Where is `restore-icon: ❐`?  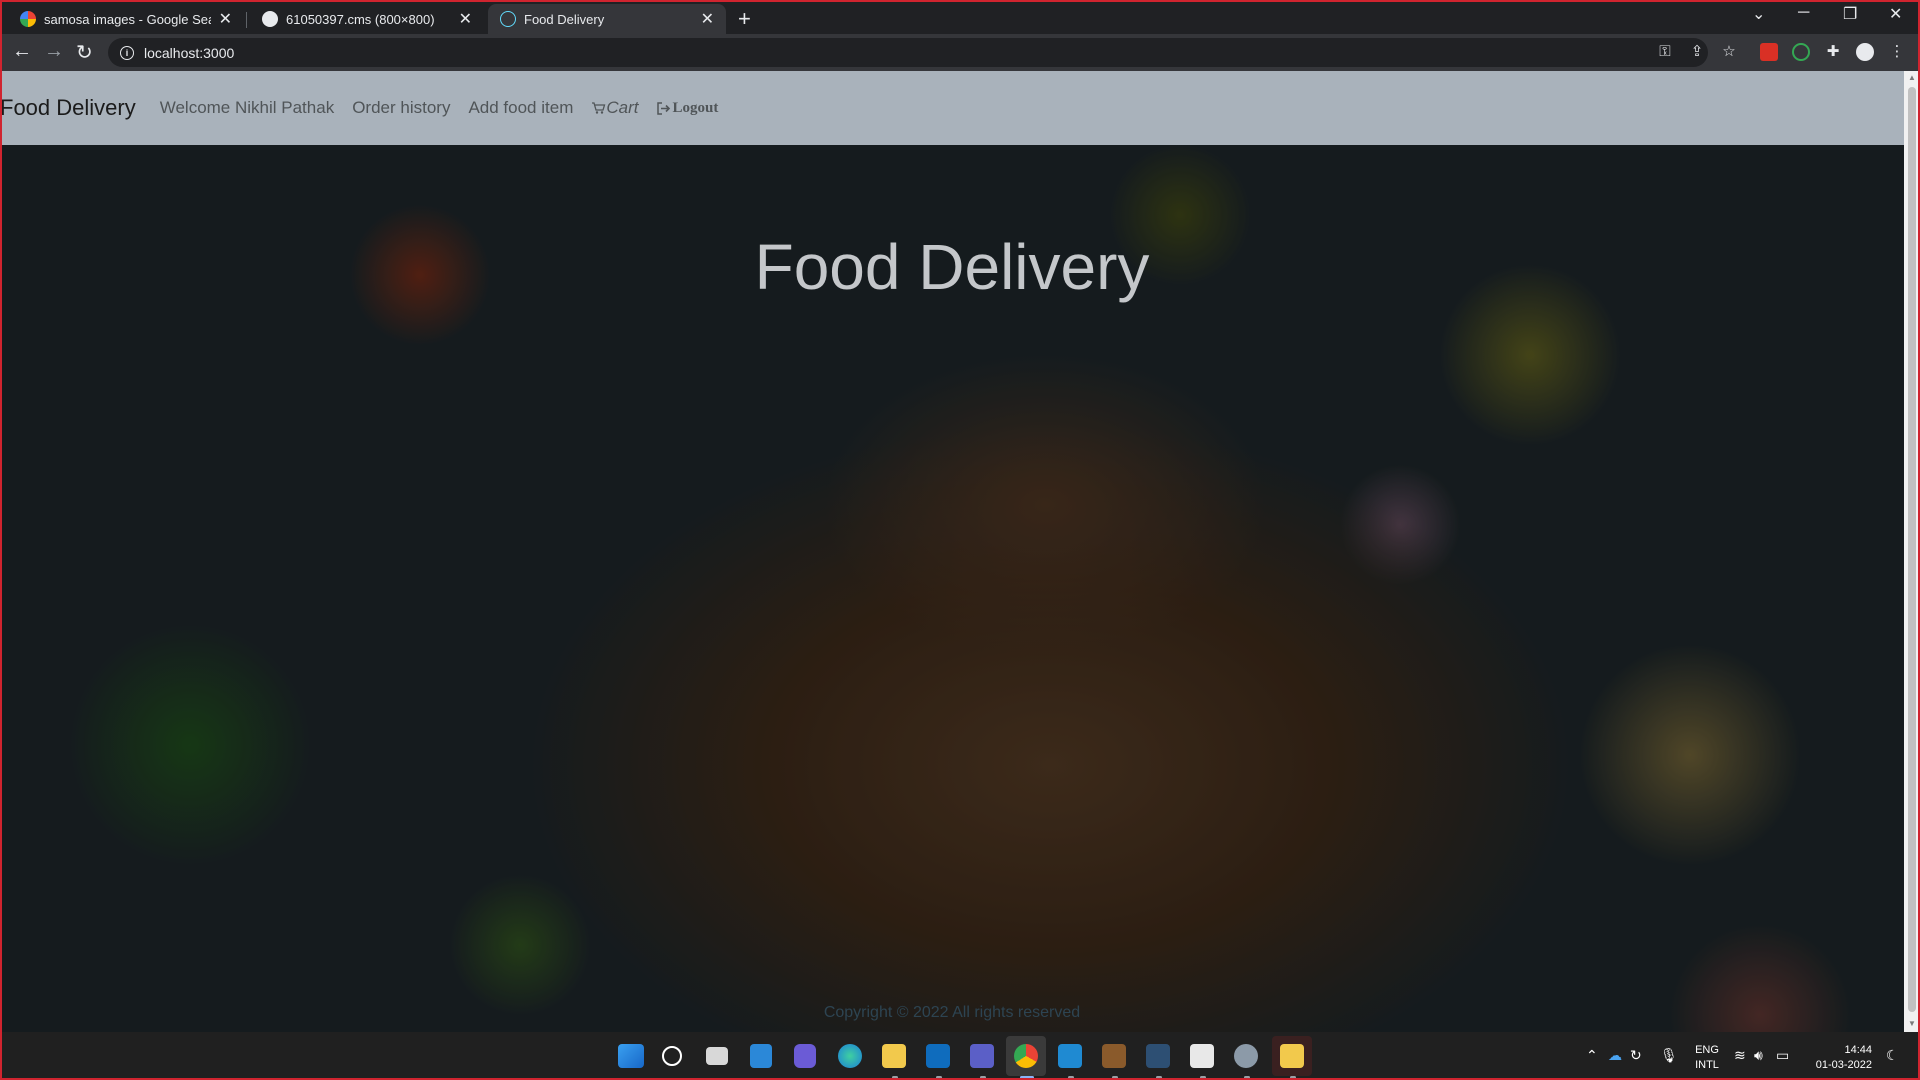
restore-icon: ❐ is located at coordinates (1850, 14).